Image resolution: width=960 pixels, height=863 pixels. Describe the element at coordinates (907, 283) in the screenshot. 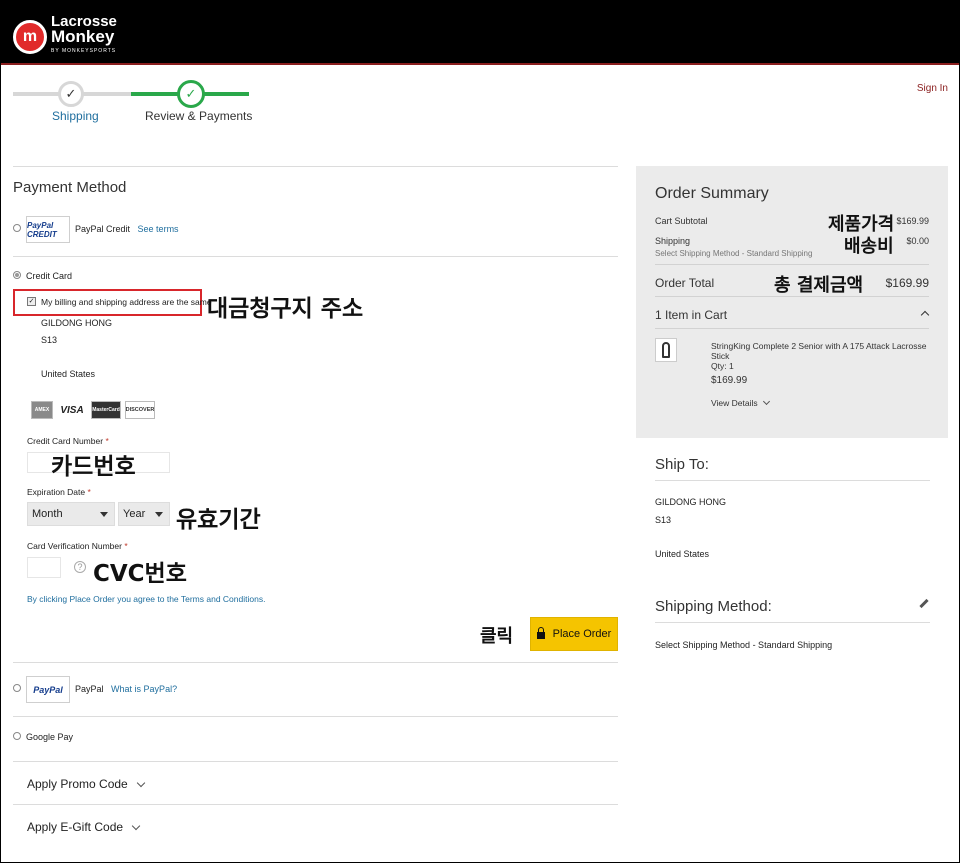

I see `order-total-value: $169.99` at that location.